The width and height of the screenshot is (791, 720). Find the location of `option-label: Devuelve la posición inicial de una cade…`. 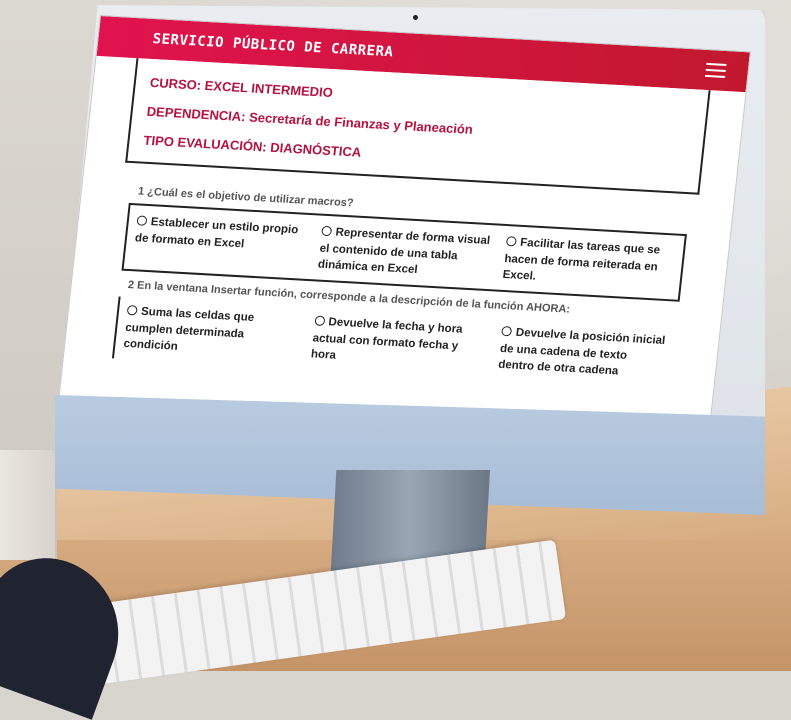

option-label: Devuelve la posición inicial de una cade… is located at coordinates (581, 352).